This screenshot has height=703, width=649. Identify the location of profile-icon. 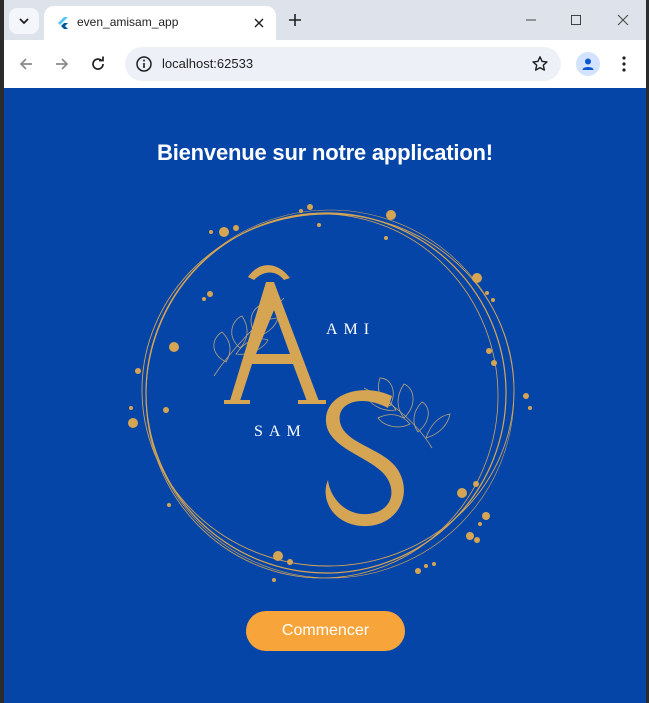
(588, 64).